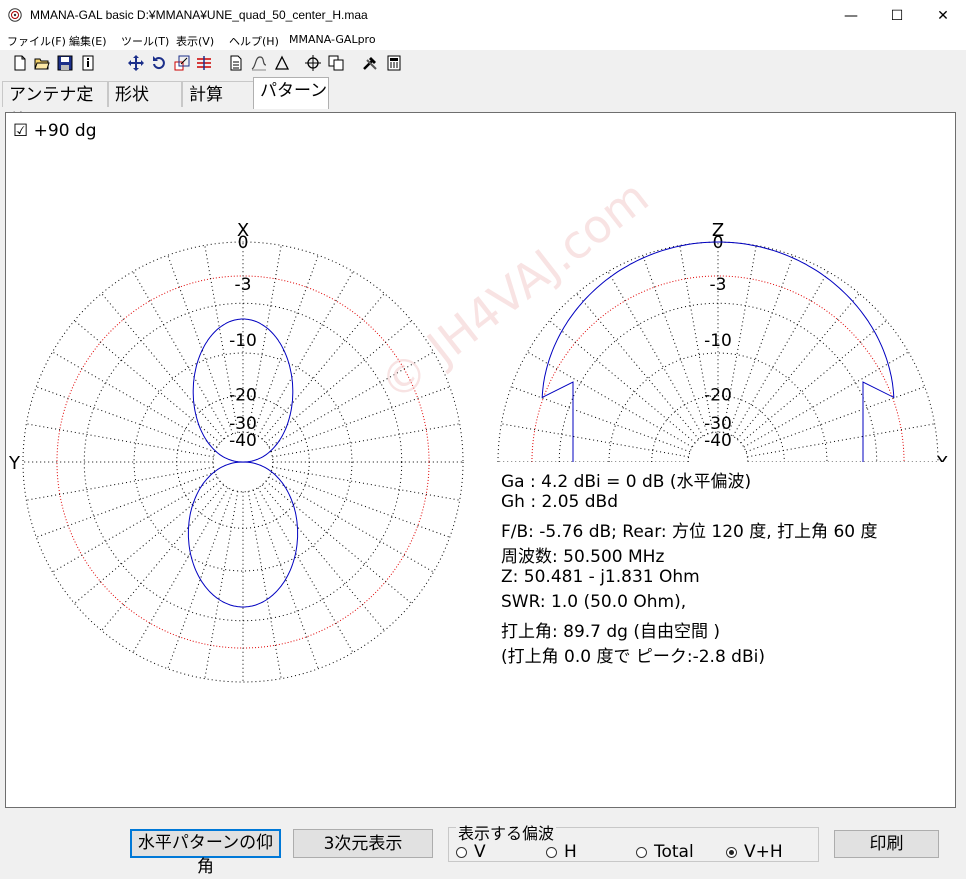  I want to click on triangle-icon, so click(282, 63).